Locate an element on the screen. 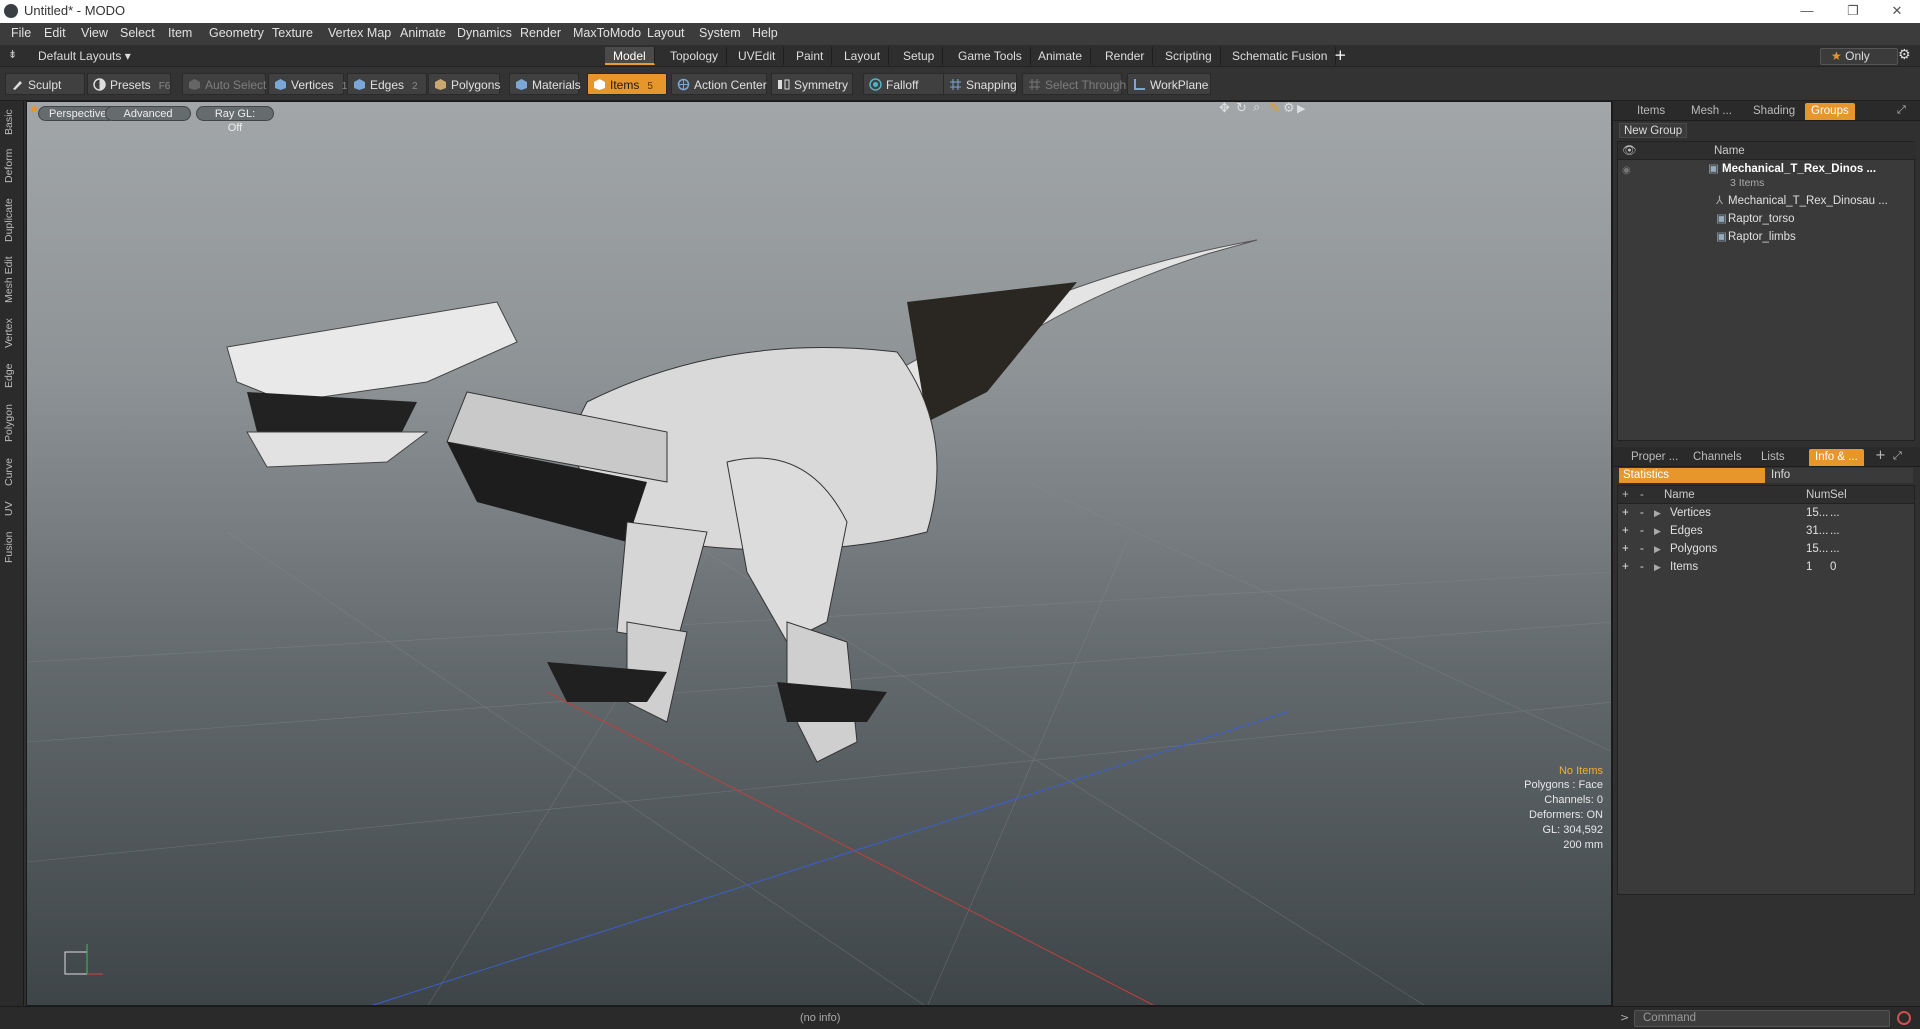  maximize-button: ❐ is located at coordinates (1853, 11).